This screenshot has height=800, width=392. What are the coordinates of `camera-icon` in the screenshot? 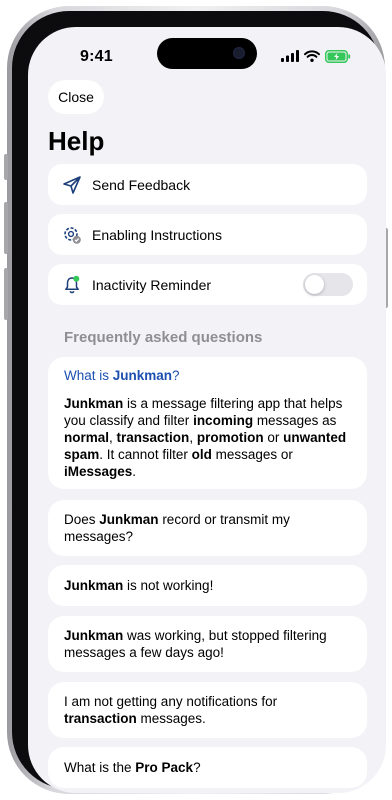 It's located at (239, 53).